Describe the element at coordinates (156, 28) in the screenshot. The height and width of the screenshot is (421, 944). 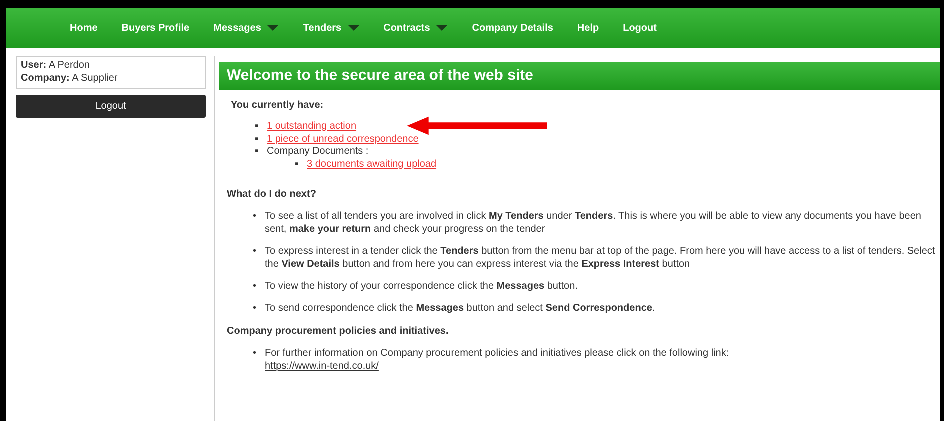
I see `nav-link: Buyers Profile` at that location.